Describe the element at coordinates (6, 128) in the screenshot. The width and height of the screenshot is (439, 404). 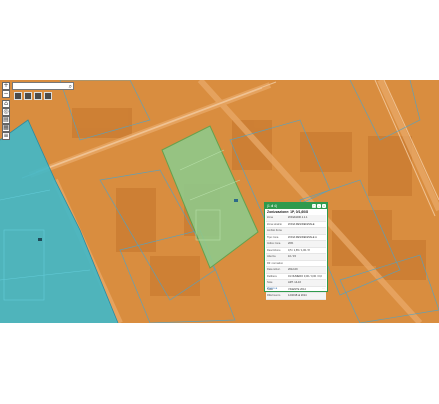
I see `basemap-button: ▦` at that location.